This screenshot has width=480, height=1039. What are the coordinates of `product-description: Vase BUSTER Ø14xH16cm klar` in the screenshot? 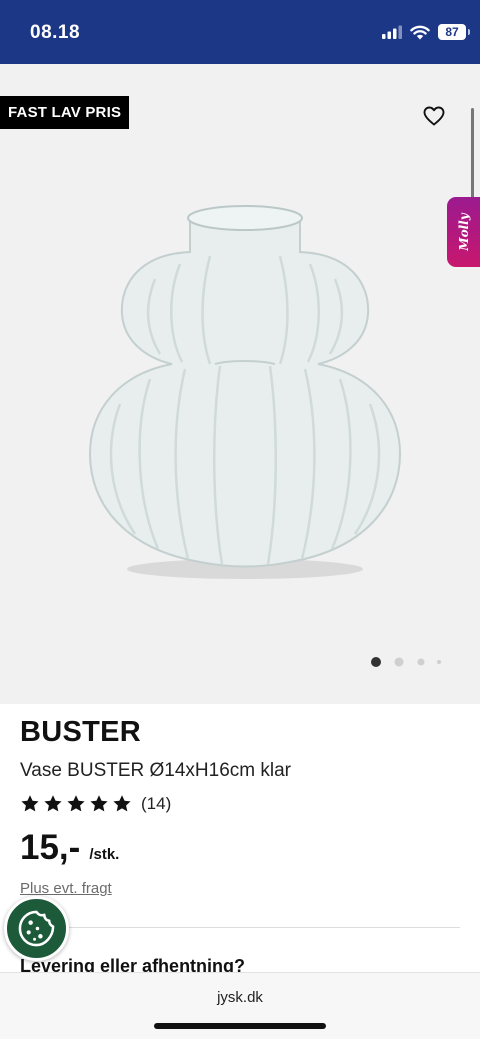 It's located at (156, 770).